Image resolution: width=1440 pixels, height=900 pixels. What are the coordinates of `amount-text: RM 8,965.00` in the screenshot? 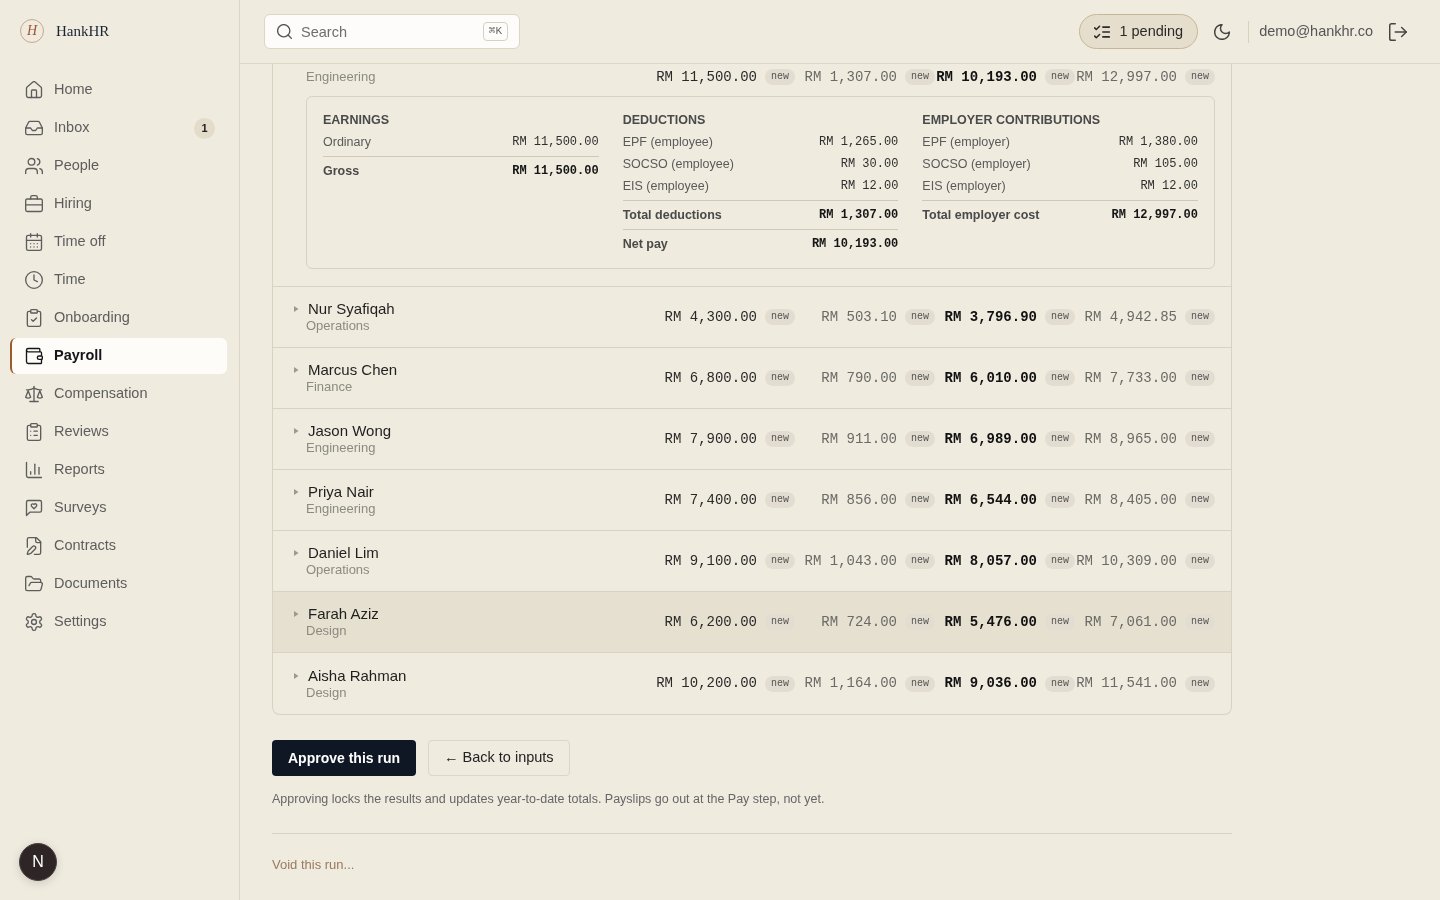 It's located at (1130, 439).